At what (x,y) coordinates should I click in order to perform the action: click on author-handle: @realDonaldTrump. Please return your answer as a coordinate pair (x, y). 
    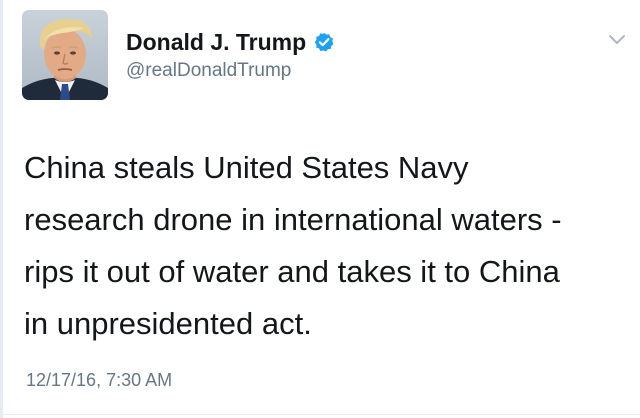
    Looking at the image, I should click on (208, 71).